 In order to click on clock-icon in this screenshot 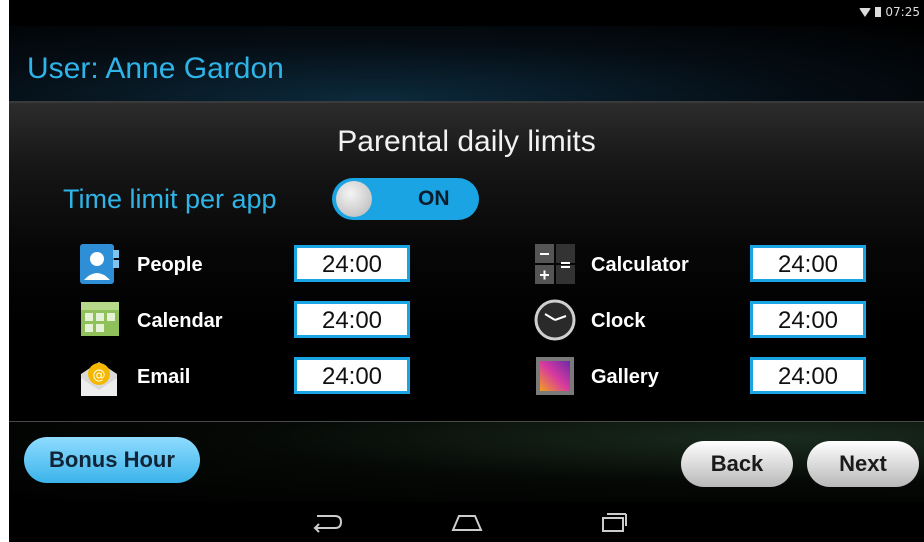, I will do `click(555, 320)`.